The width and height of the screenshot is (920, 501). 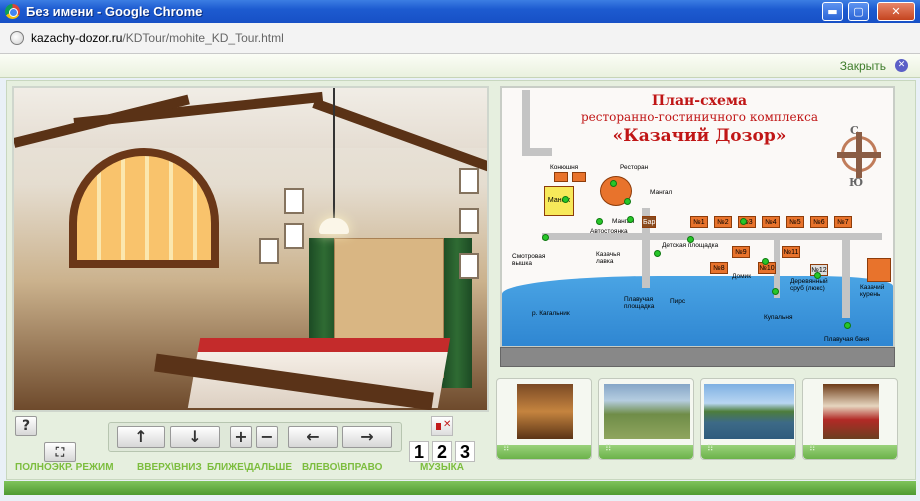 What do you see at coordinates (742, 276) in the screenshot?
I see `map-label-domik: Домик` at bounding box center [742, 276].